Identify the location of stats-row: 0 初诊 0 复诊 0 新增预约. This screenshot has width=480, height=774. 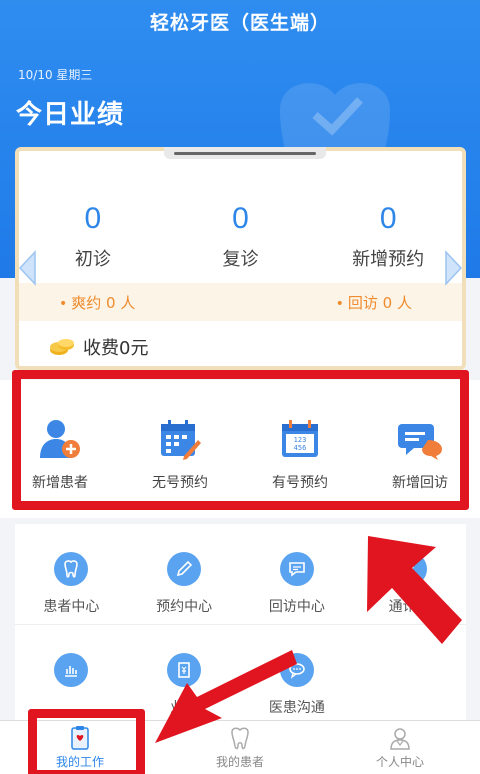
(240, 236).